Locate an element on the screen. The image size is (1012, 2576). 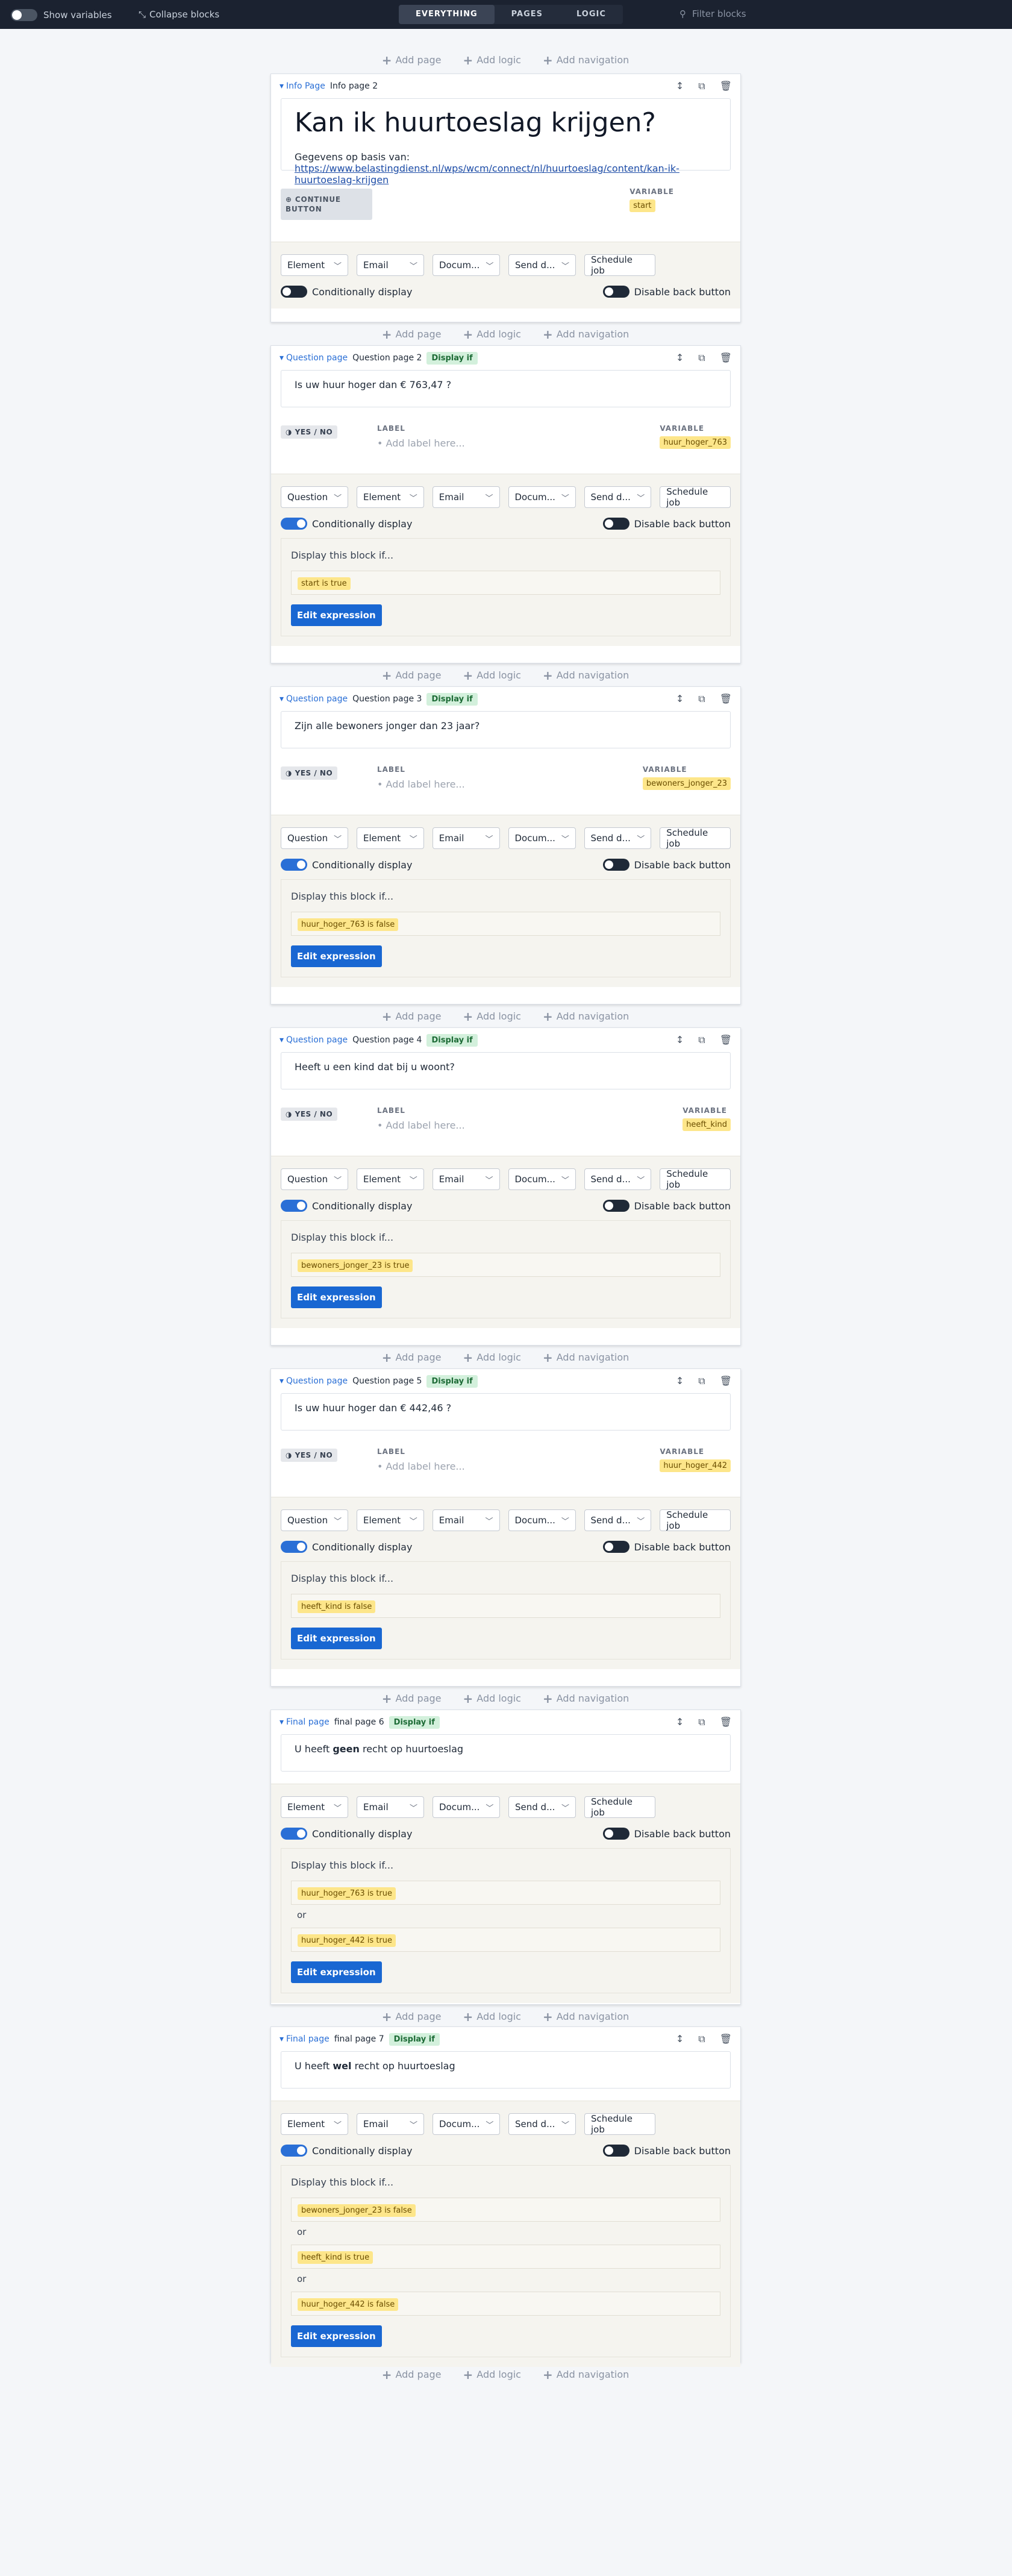
variable-chip: huur_hoger_763 is located at coordinates (695, 442).